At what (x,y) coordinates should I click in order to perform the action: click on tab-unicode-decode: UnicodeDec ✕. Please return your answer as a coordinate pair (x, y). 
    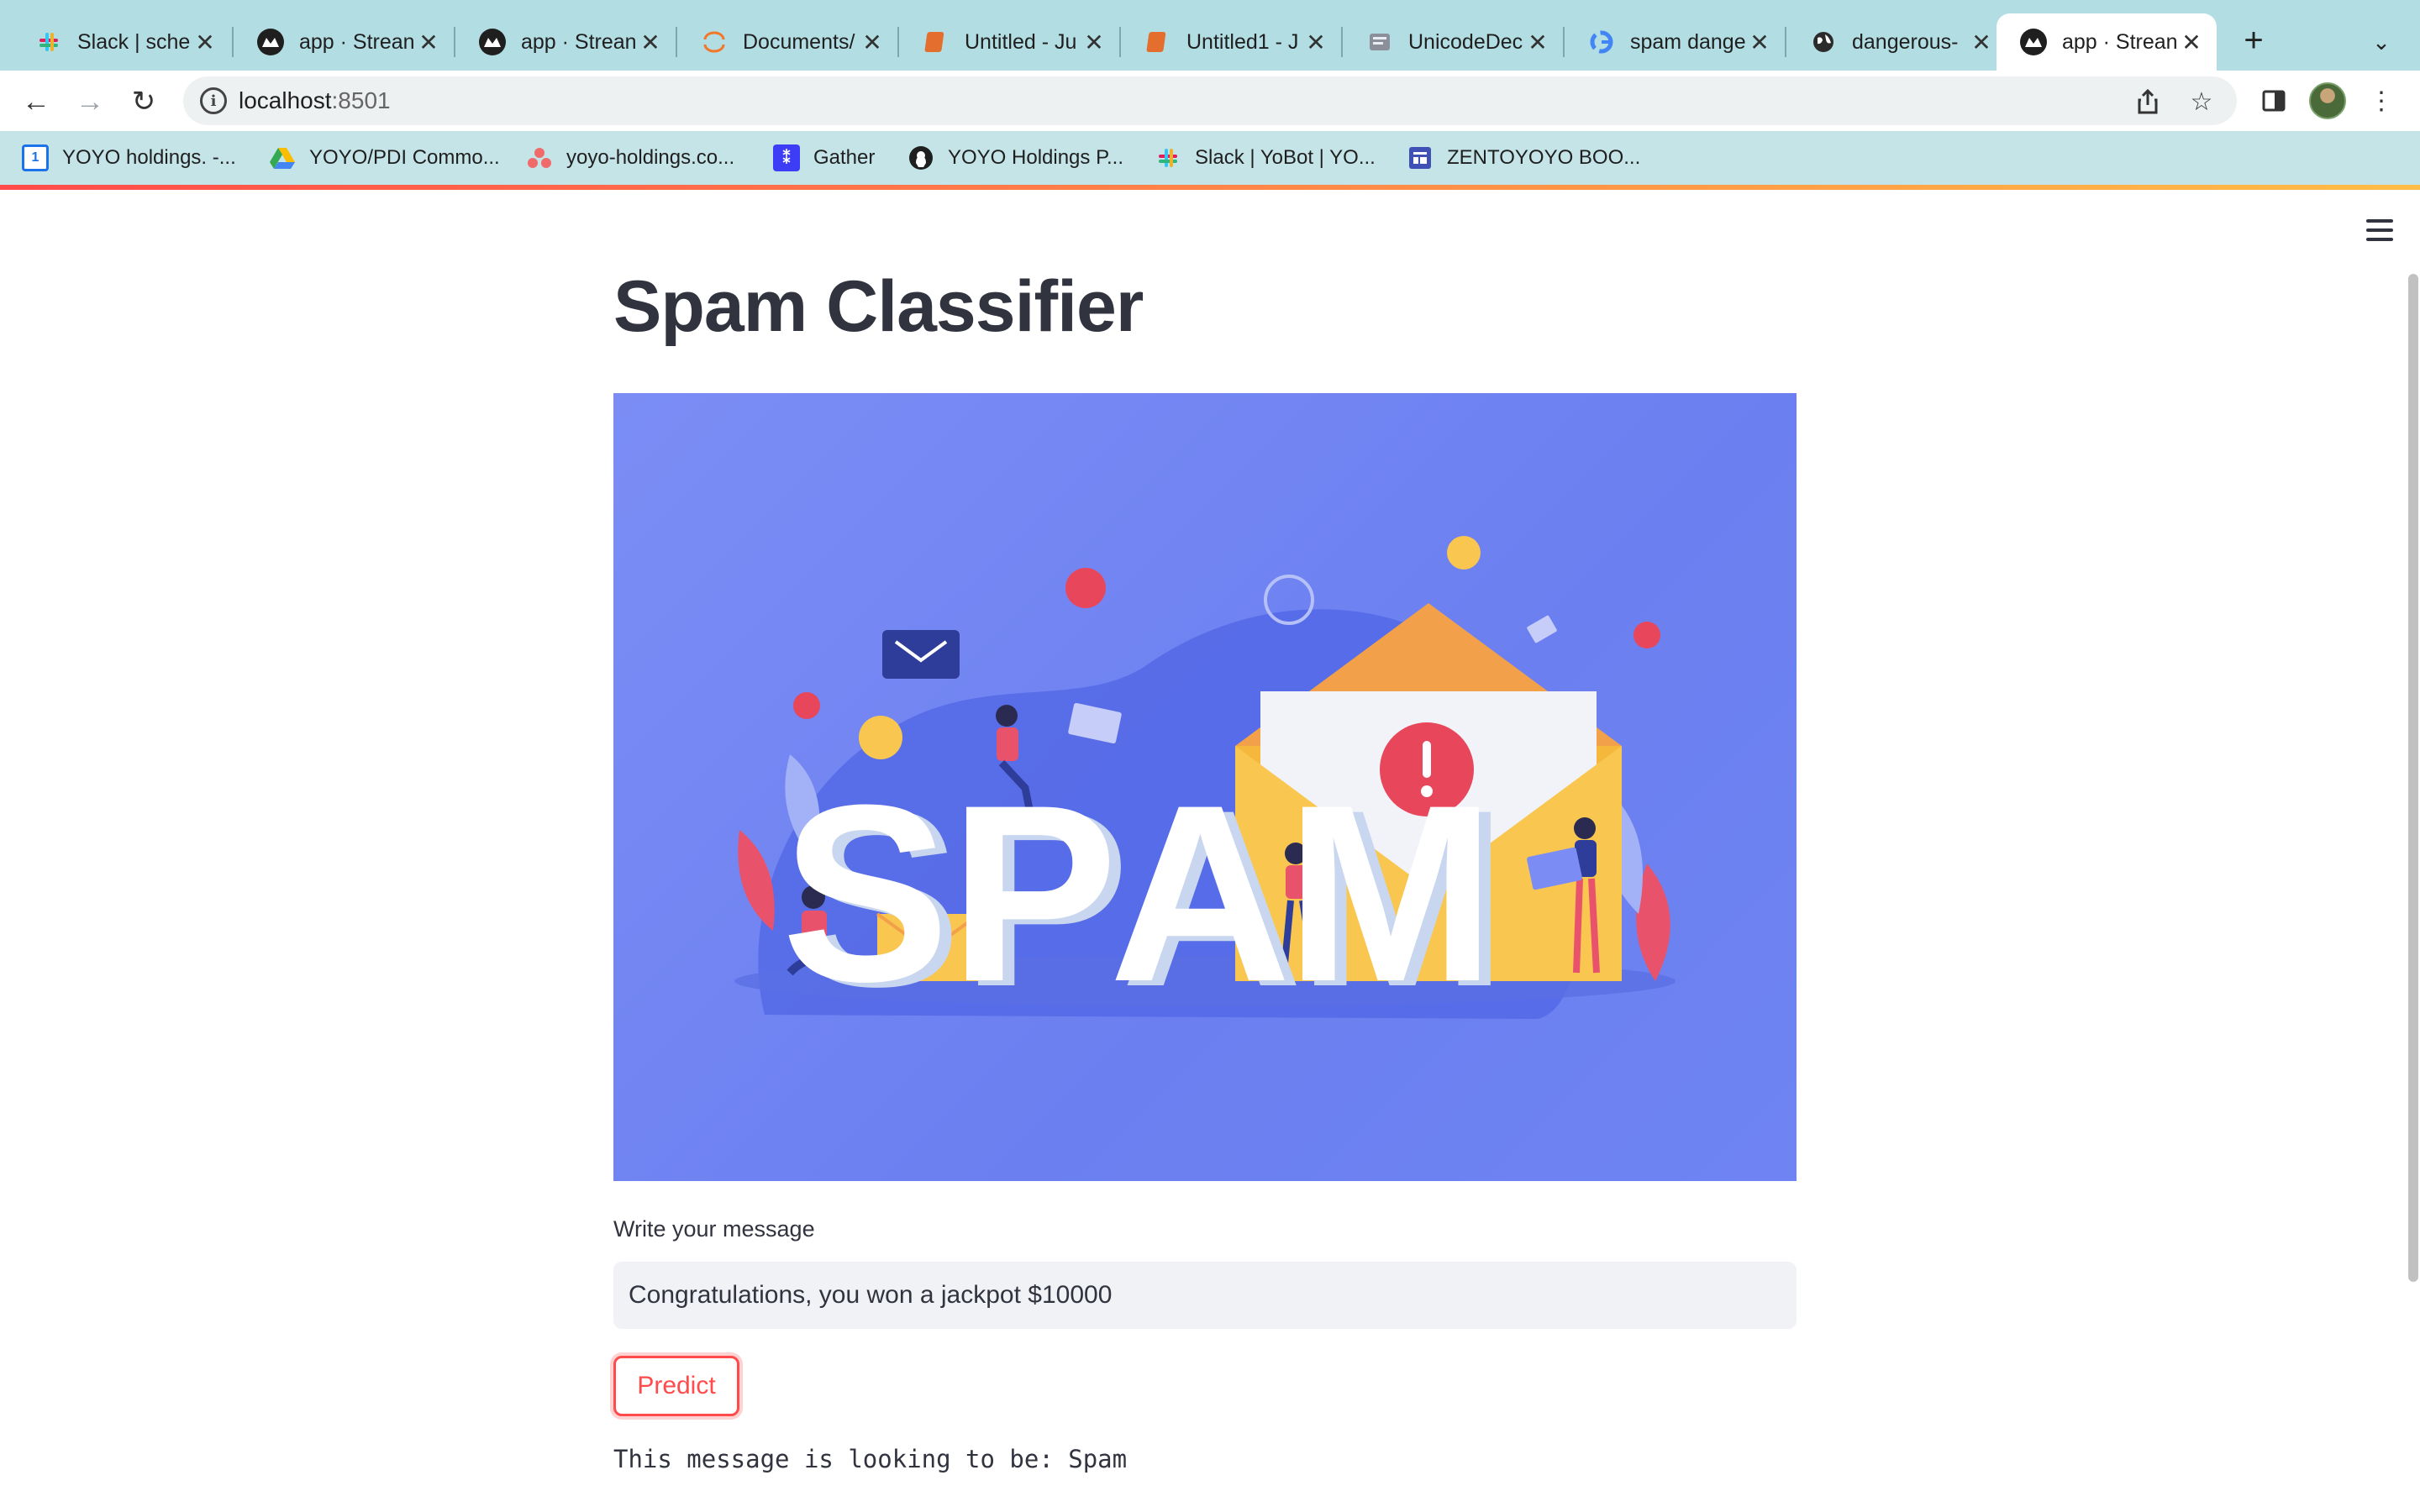
    Looking at the image, I should click on (1453, 42).